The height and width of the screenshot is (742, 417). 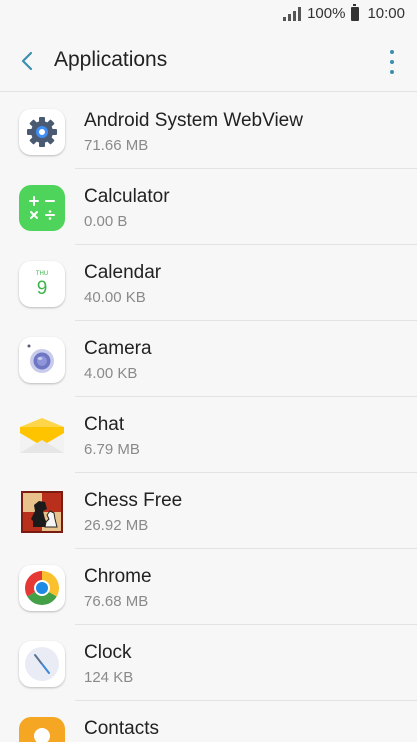 I want to click on list-item-chrome: Chrome 76.68 MB, so click(x=208, y=587).